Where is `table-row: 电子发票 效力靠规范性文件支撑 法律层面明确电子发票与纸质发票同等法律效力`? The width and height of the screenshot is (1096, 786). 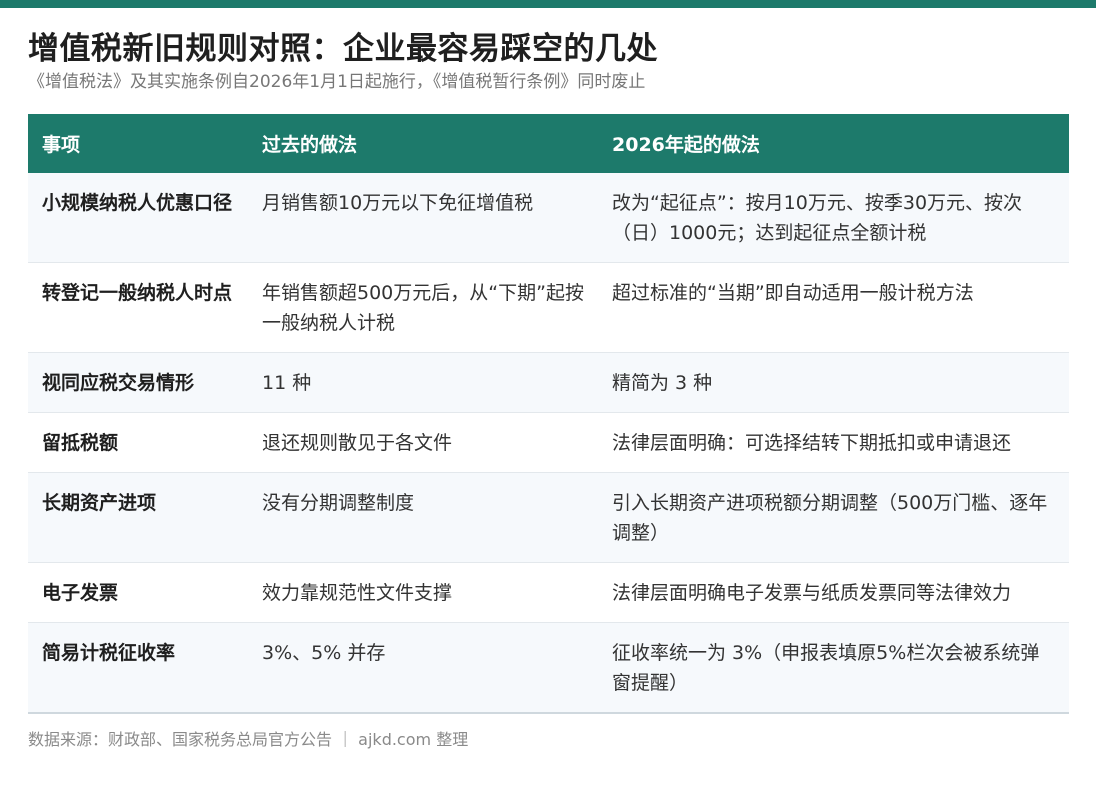 table-row: 电子发票 效力靠规范性文件支撑 法律层面明确电子发票与纸质发票同等法律效力 is located at coordinates (548, 592).